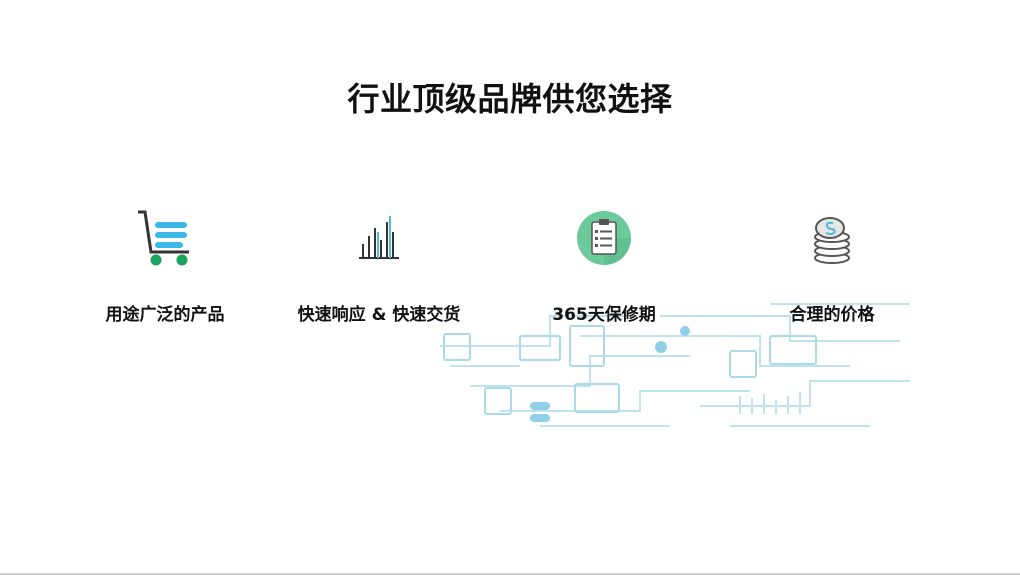 This screenshot has height=575, width=1020. Describe the element at coordinates (163, 238) in the screenshot. I see `shopping-cart-icon` at that location.